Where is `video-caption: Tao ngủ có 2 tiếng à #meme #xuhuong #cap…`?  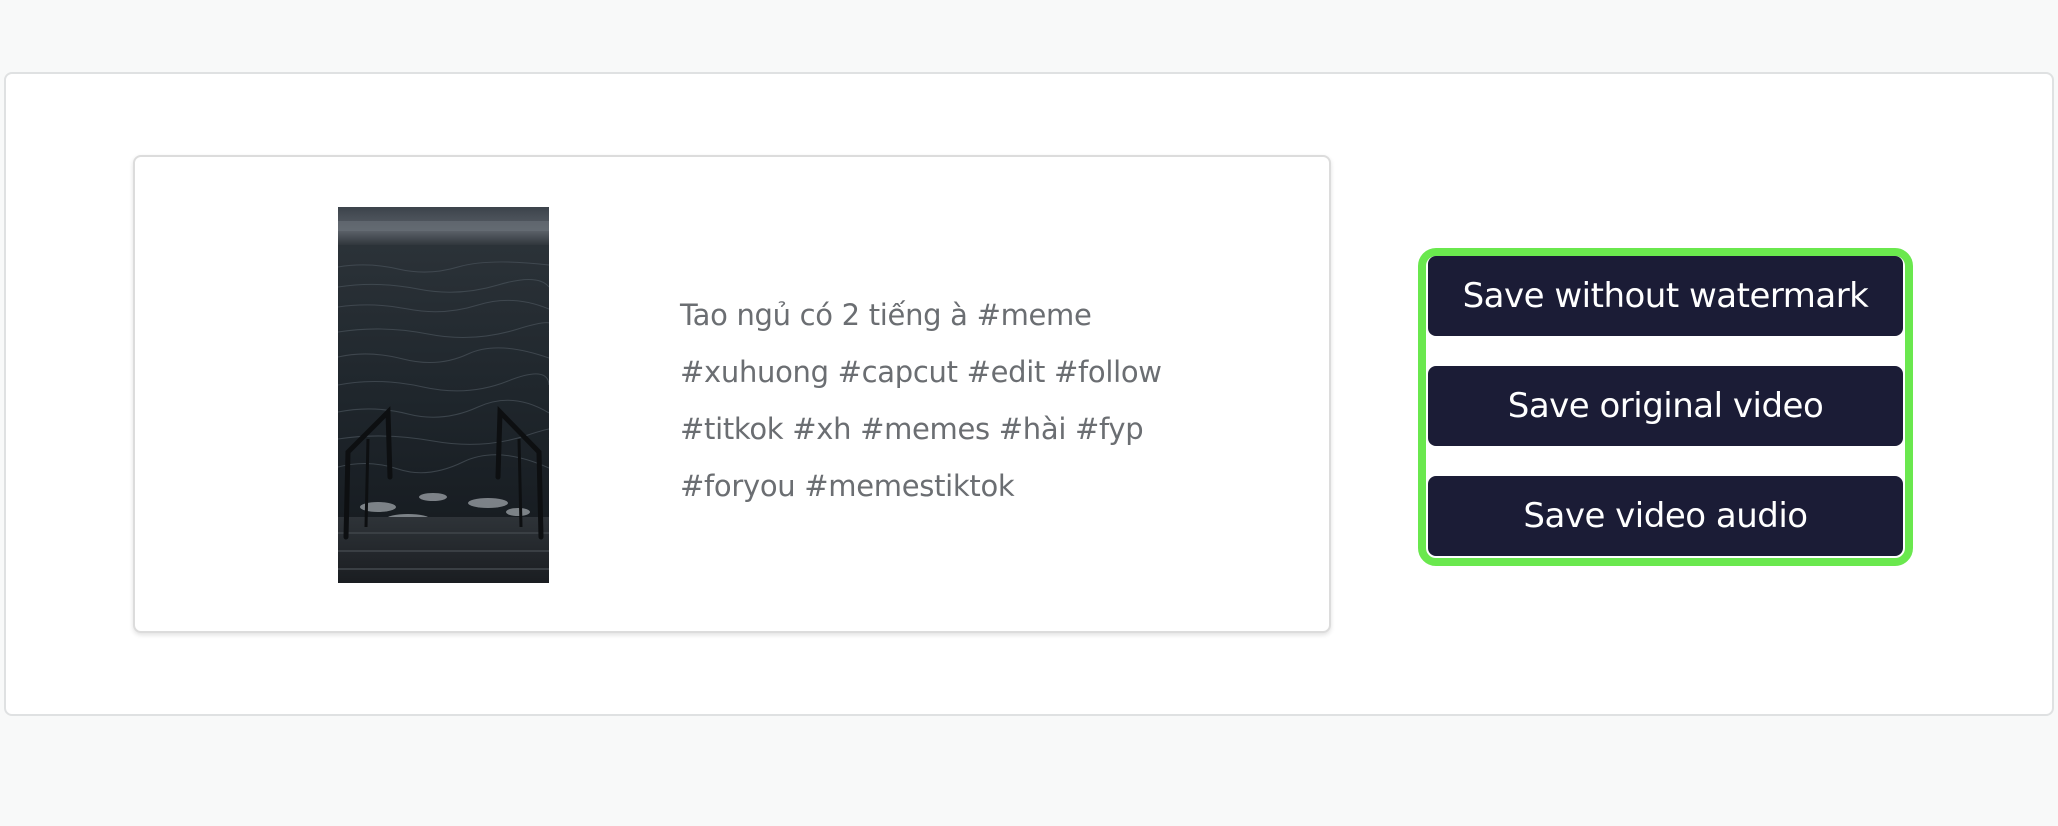 video-caption: Tao ngủ có 2 tiếng à #meme #xuhuong #cap… is located at coordinates (945, 401).